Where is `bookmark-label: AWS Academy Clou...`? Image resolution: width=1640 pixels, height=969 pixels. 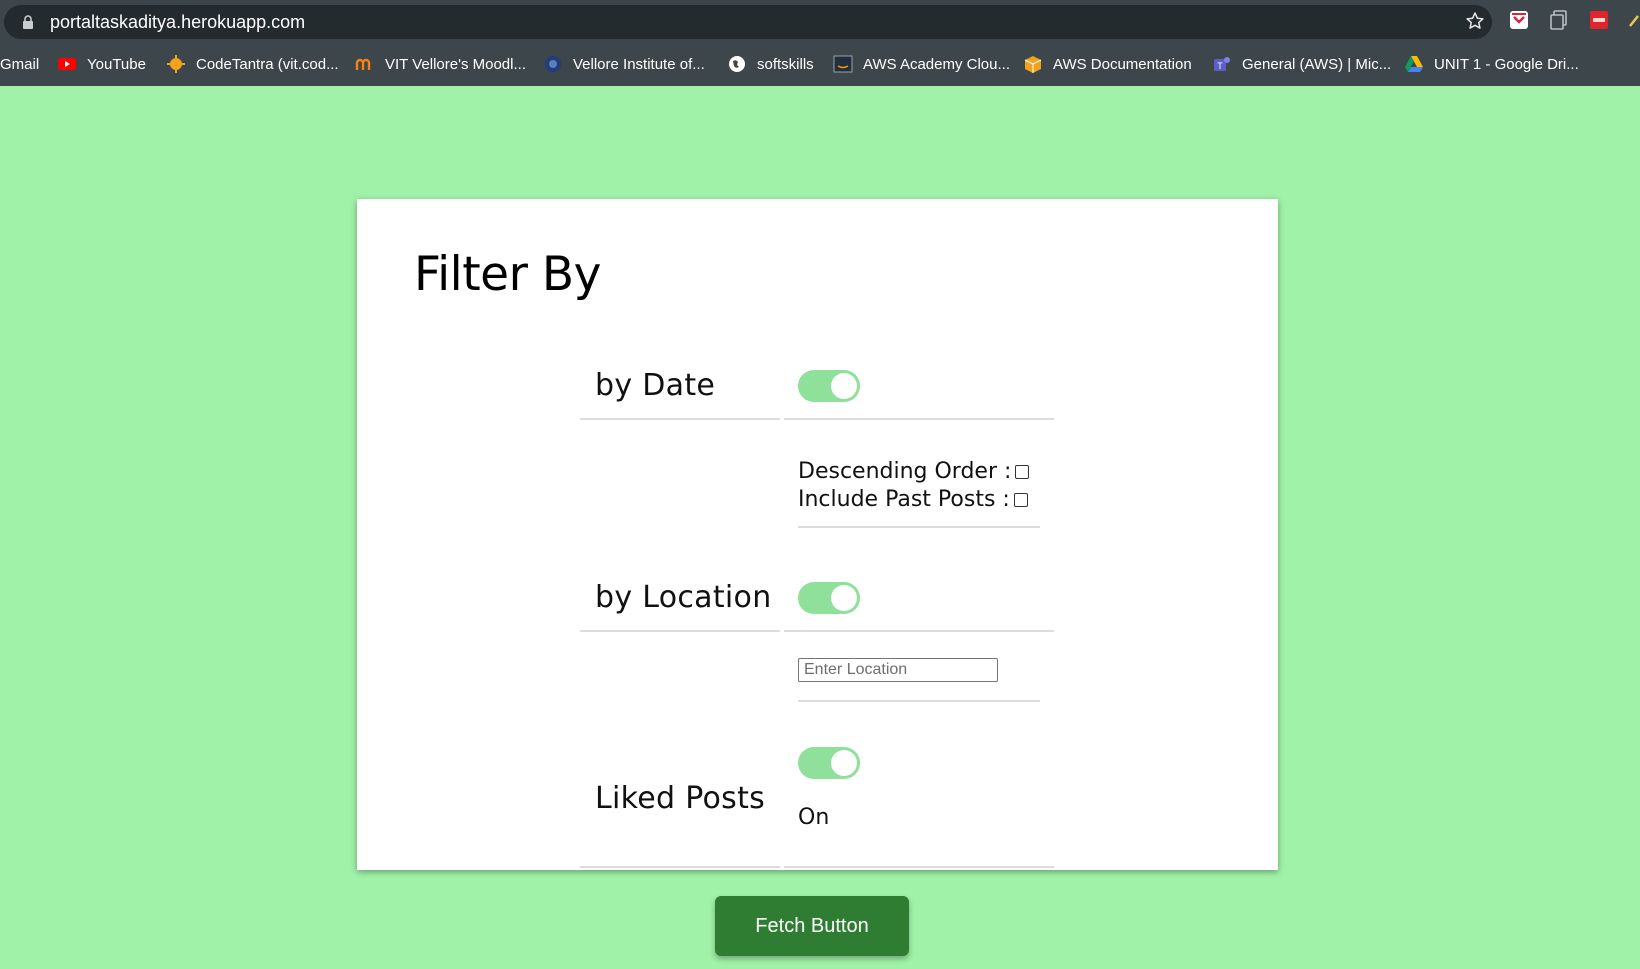 bookmark-label: AWS Academy Clou... is located at coordinates (936, 64).